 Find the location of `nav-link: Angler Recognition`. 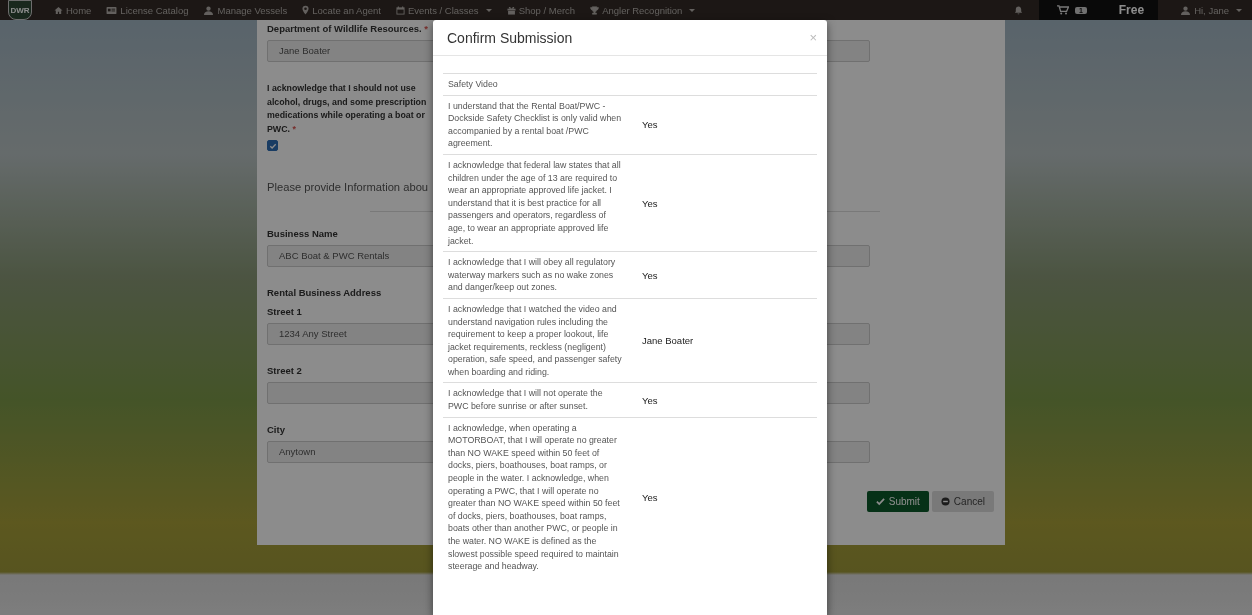

nav-link: Angler Recognition is located at coordinates (643, 10).